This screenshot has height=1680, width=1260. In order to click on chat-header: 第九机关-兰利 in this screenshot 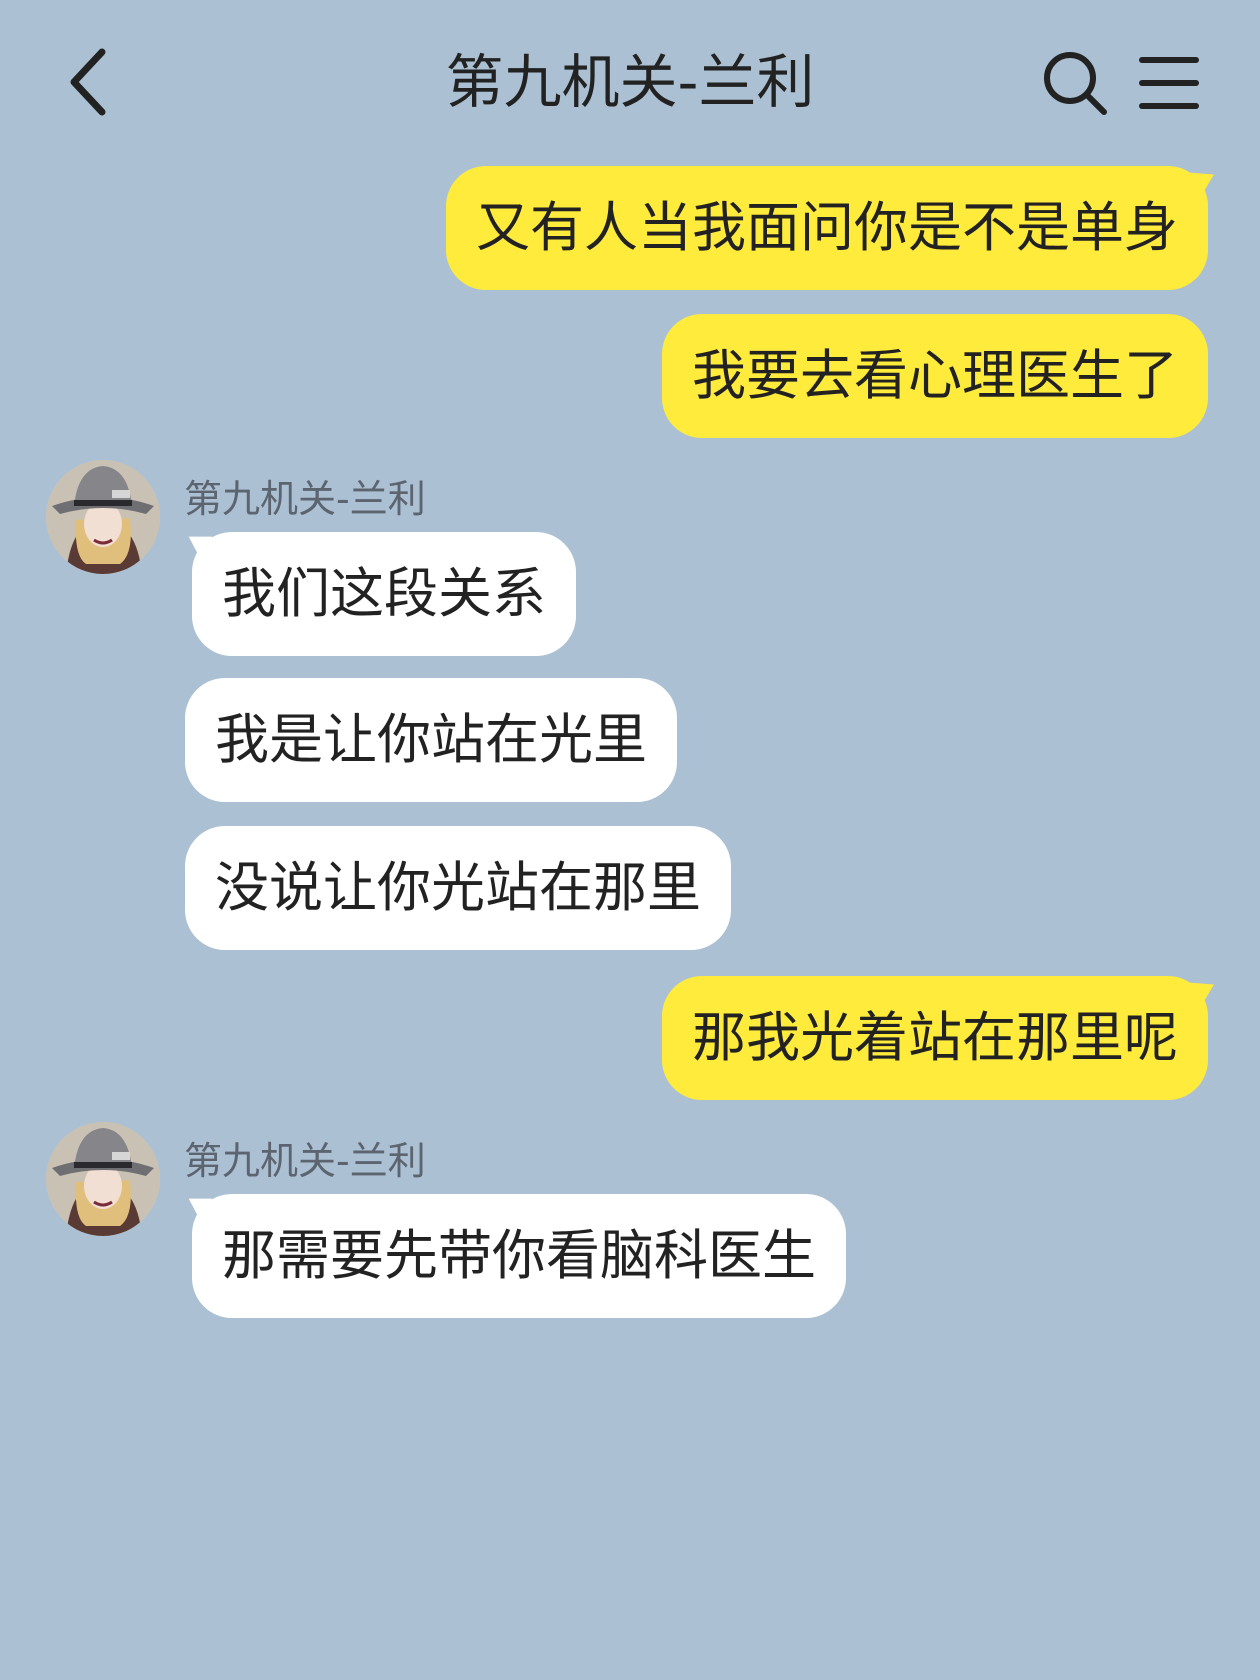, I will do `click(630, 80)`.